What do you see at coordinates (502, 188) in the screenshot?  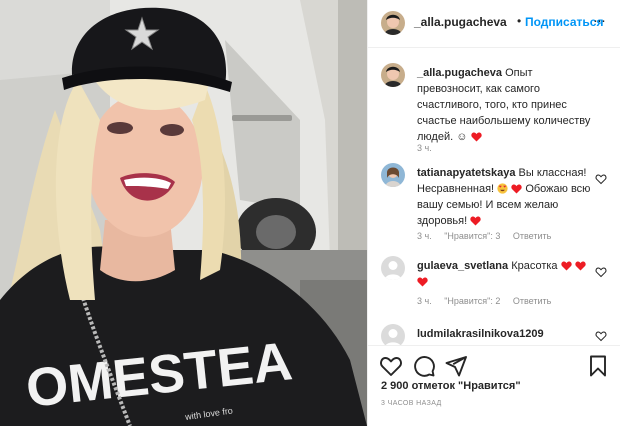 I see `heart-eyes-emoji-icon` at bounding box center [502, 188].